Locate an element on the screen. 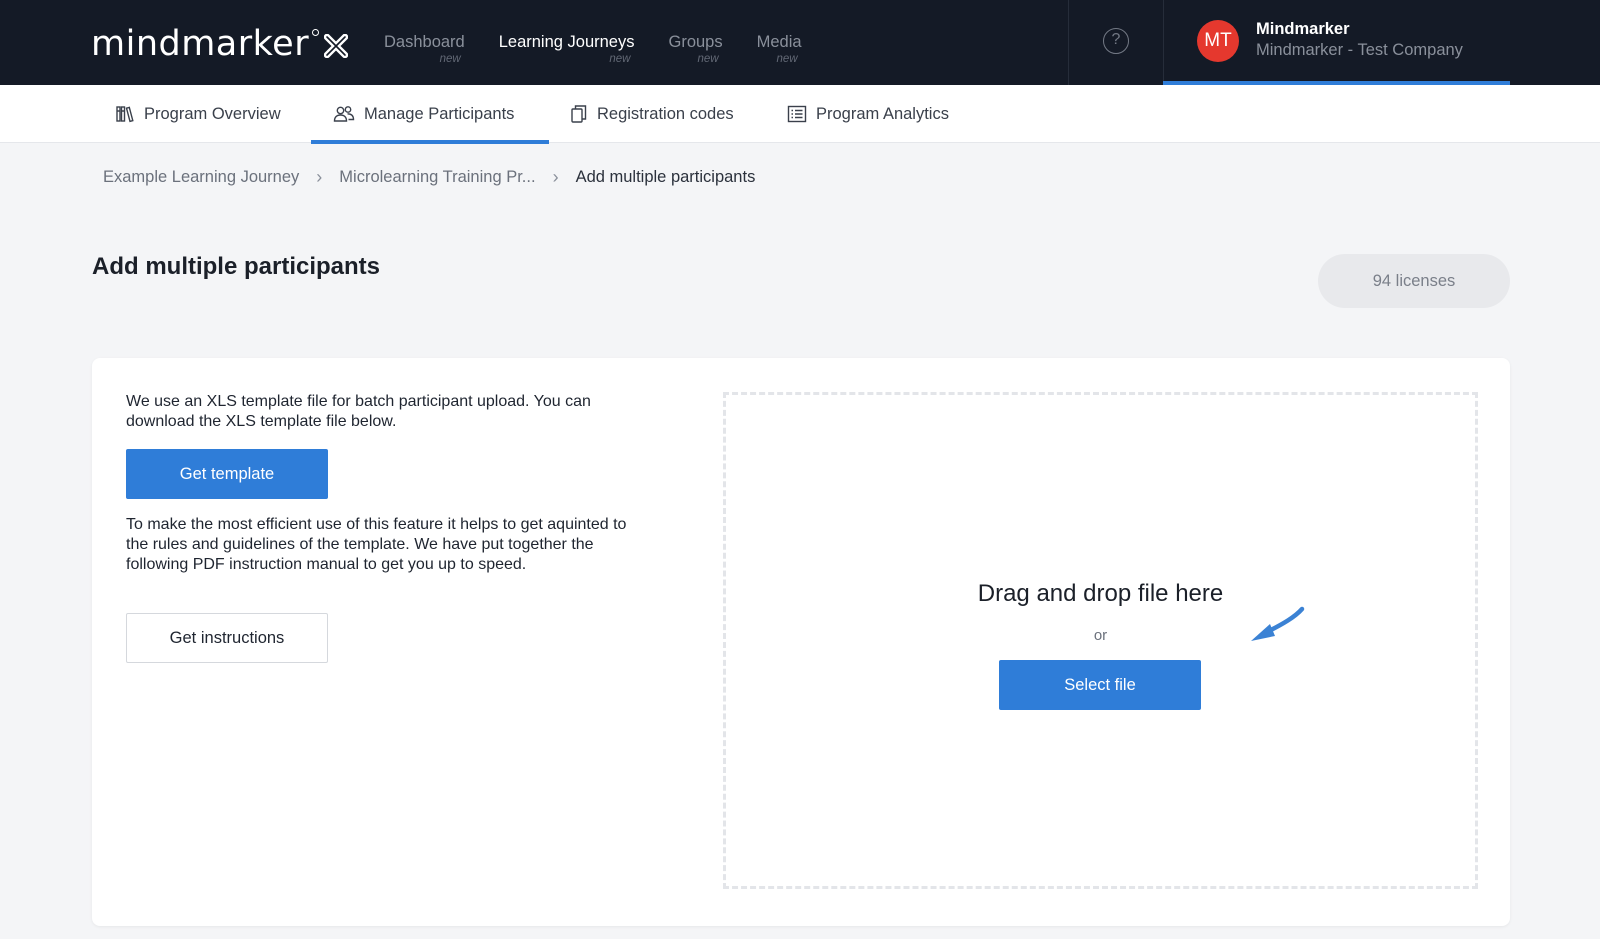 This screenshot has width=1600, height=939. annotation-arrow-icon is located at coordinates (1278, 623).